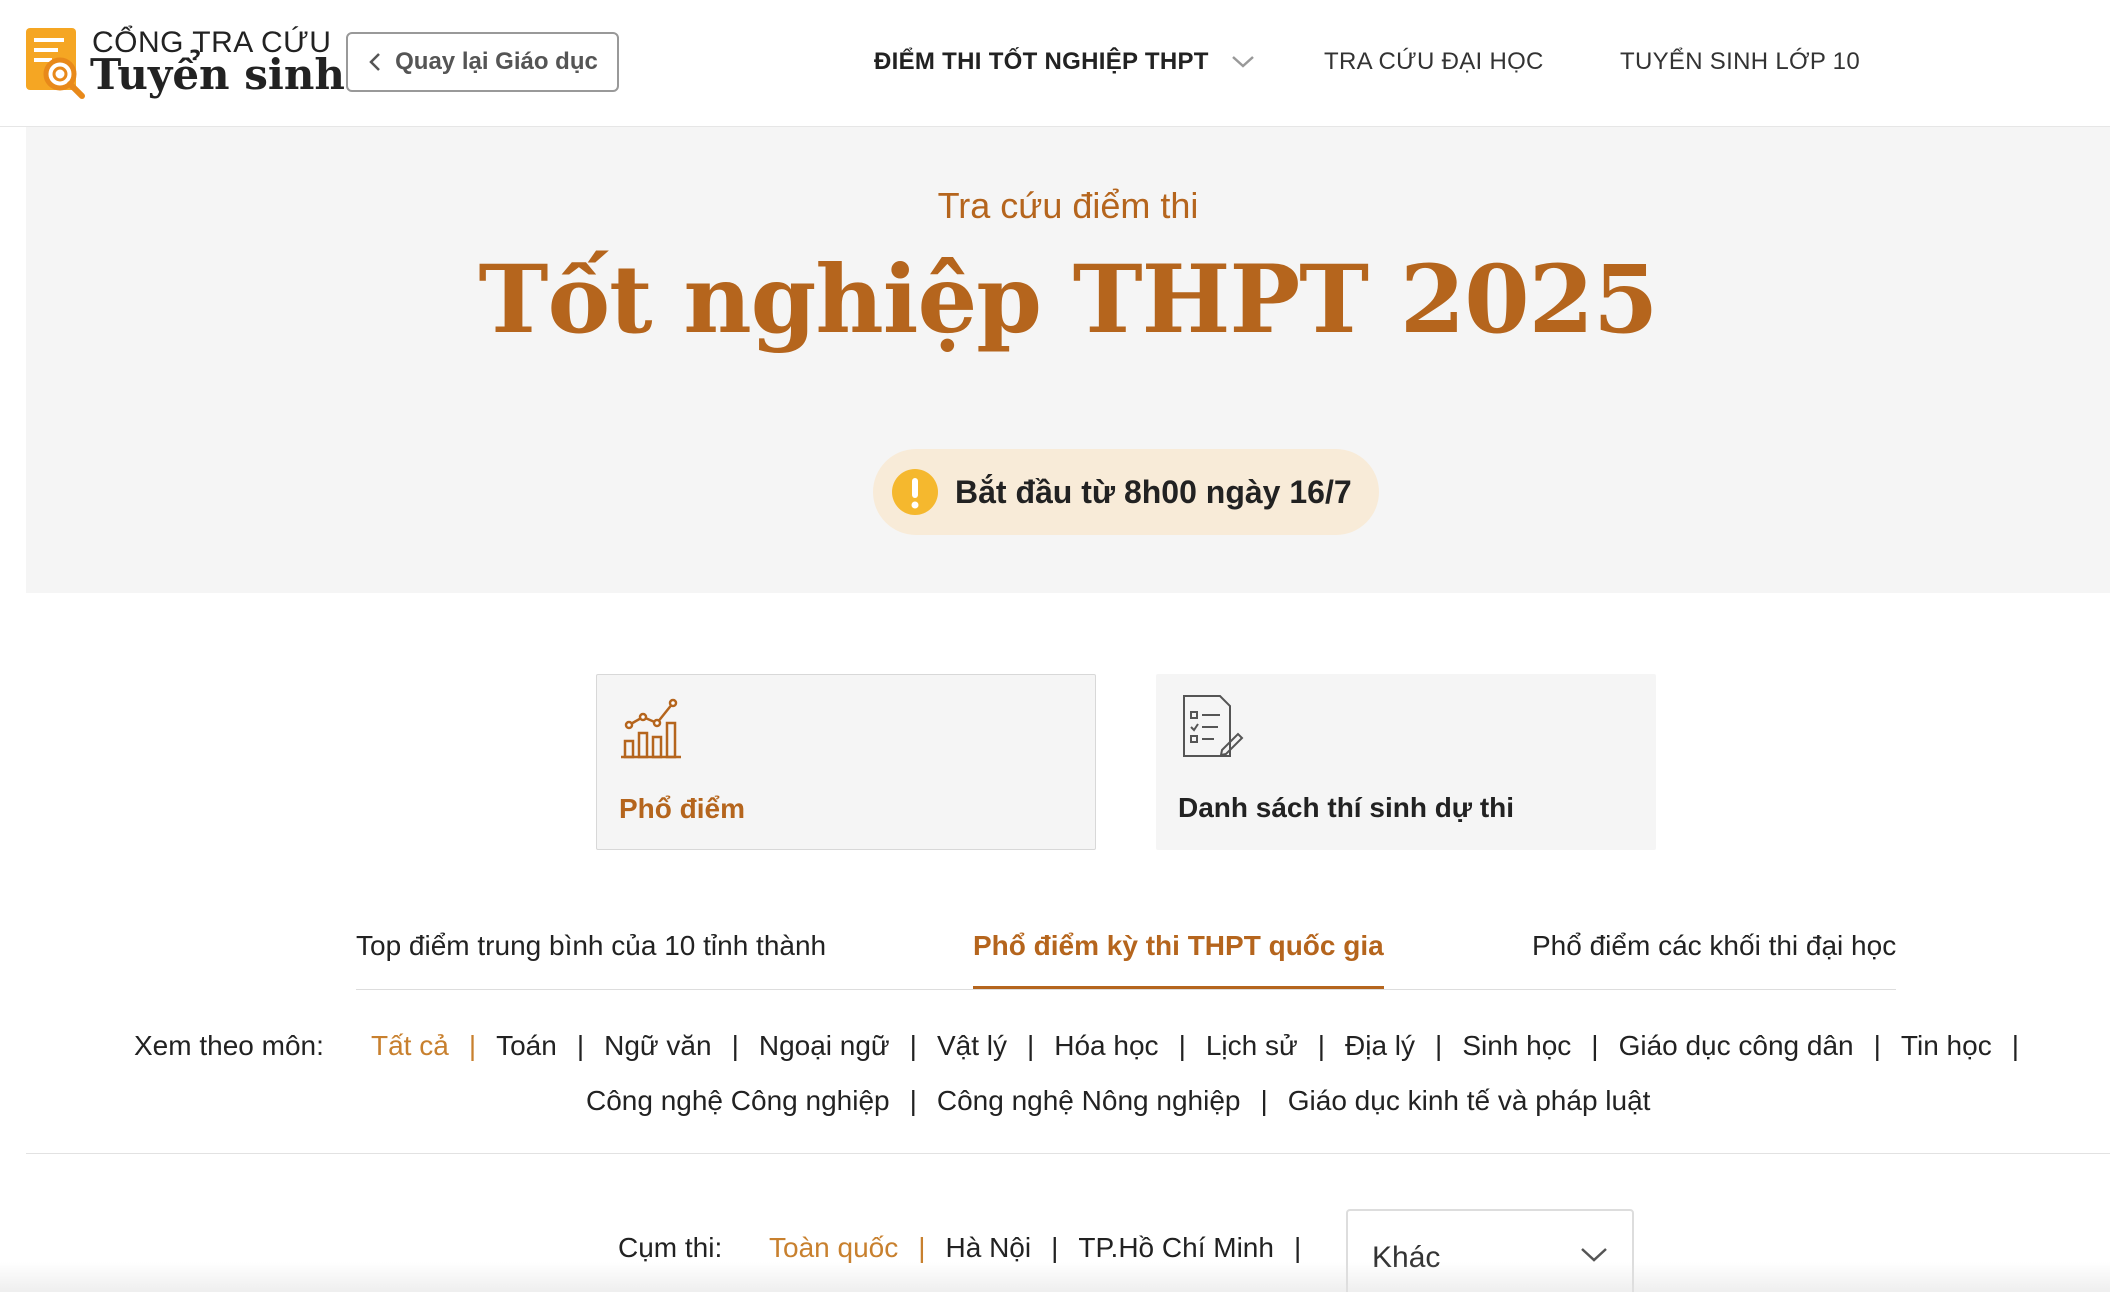 This screenshot has height=1292, width=2110. What do you see at coordinates (1252, 1046) in the screenshot?
I see `subject-lich-su: Lịch sử` at bounding box center [1252, 1046].